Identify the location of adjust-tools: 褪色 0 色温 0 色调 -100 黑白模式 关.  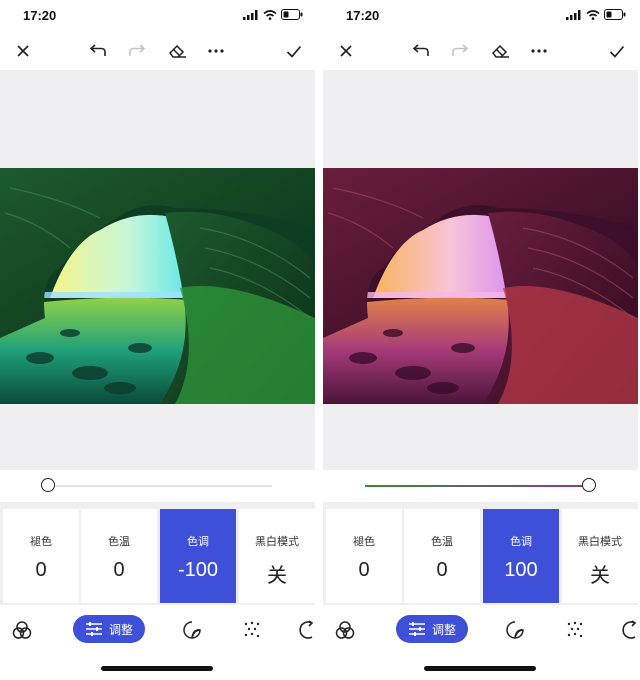
(157, 554).